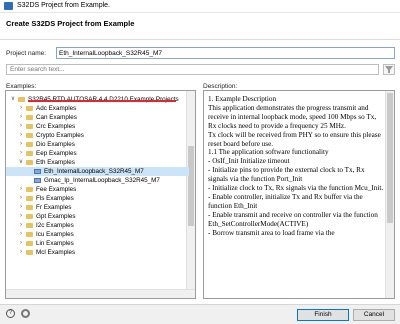 This screenshot has width=400, height=324. Describe the element at coordinates (97, 234) in the screenshot. I see `tree-item-folder: › Icu Examples` at that location.